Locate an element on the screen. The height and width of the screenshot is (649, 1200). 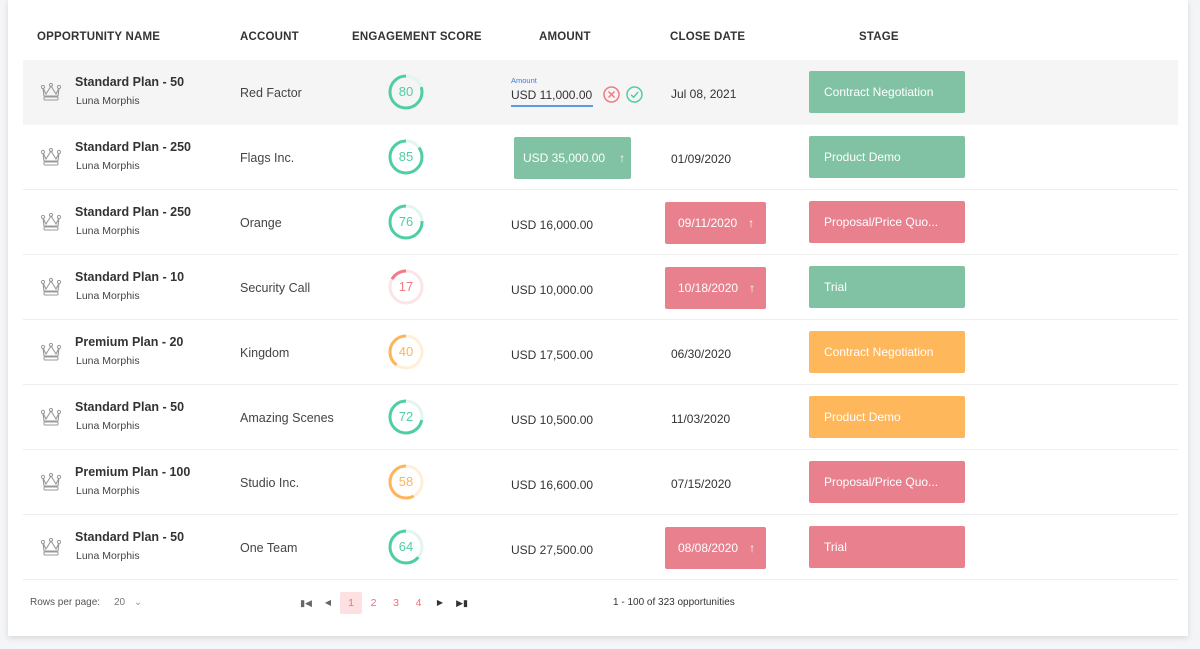
account-name: Kingdom is located at coordinates (265, 353).